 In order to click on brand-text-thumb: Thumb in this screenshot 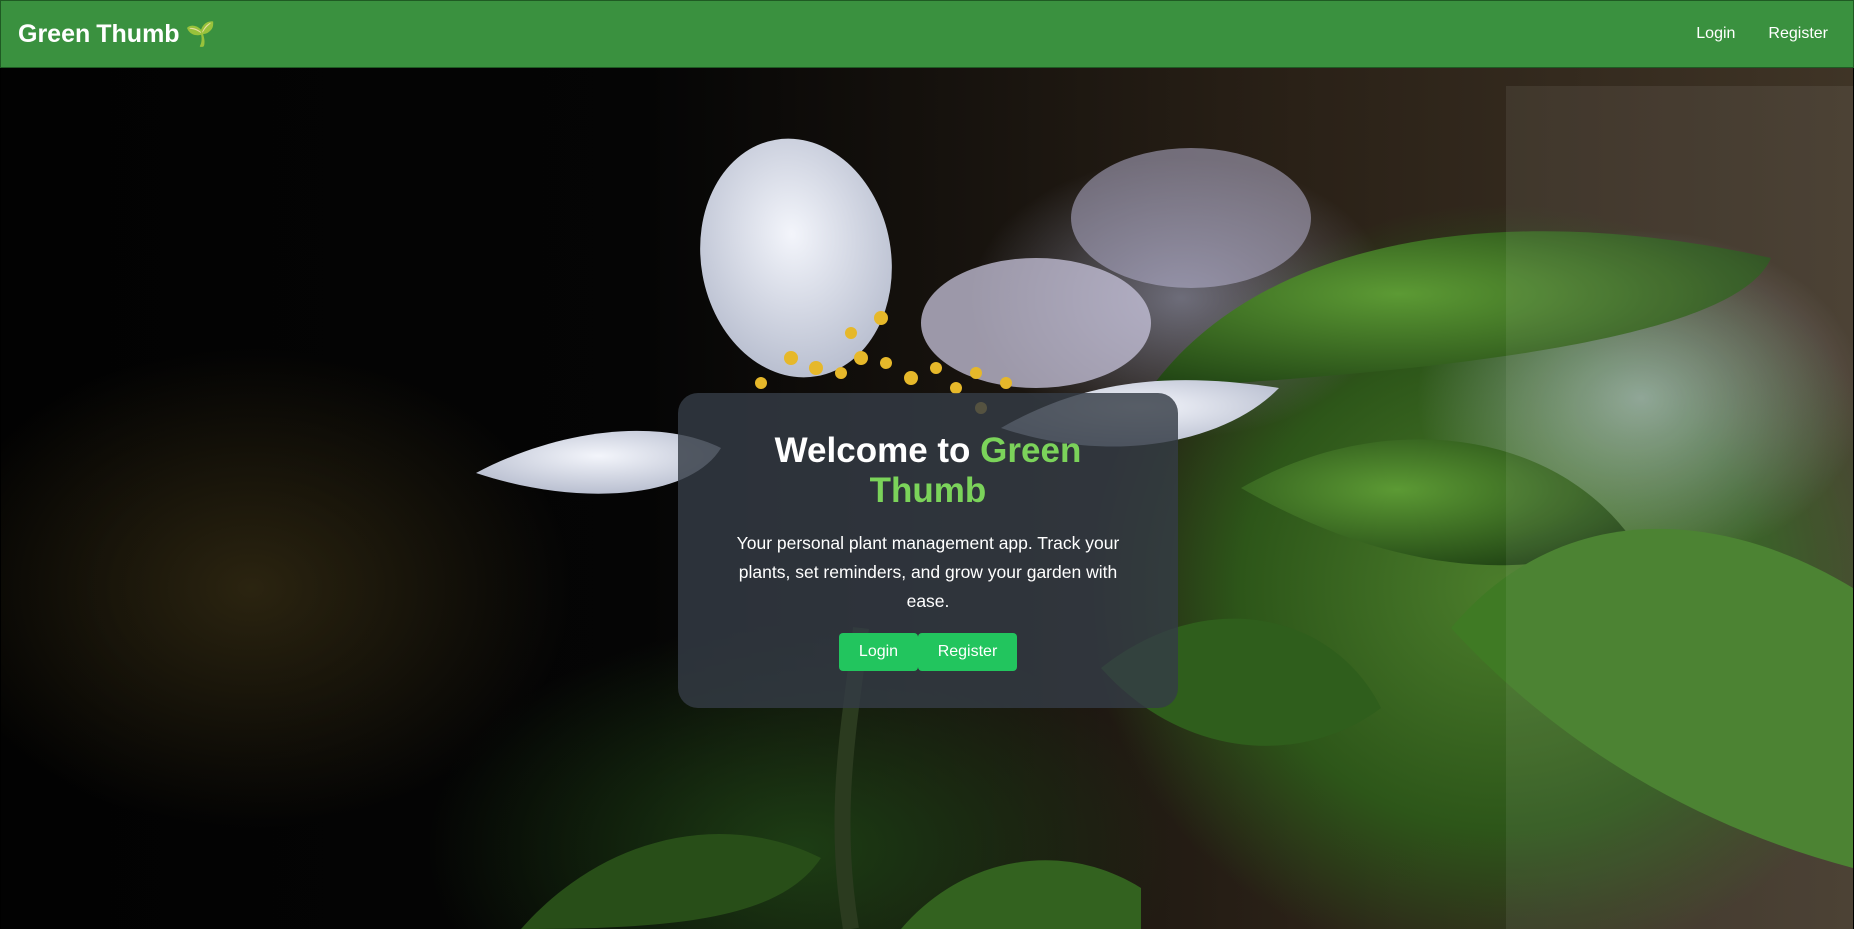, I will do `click(138, 33)`.